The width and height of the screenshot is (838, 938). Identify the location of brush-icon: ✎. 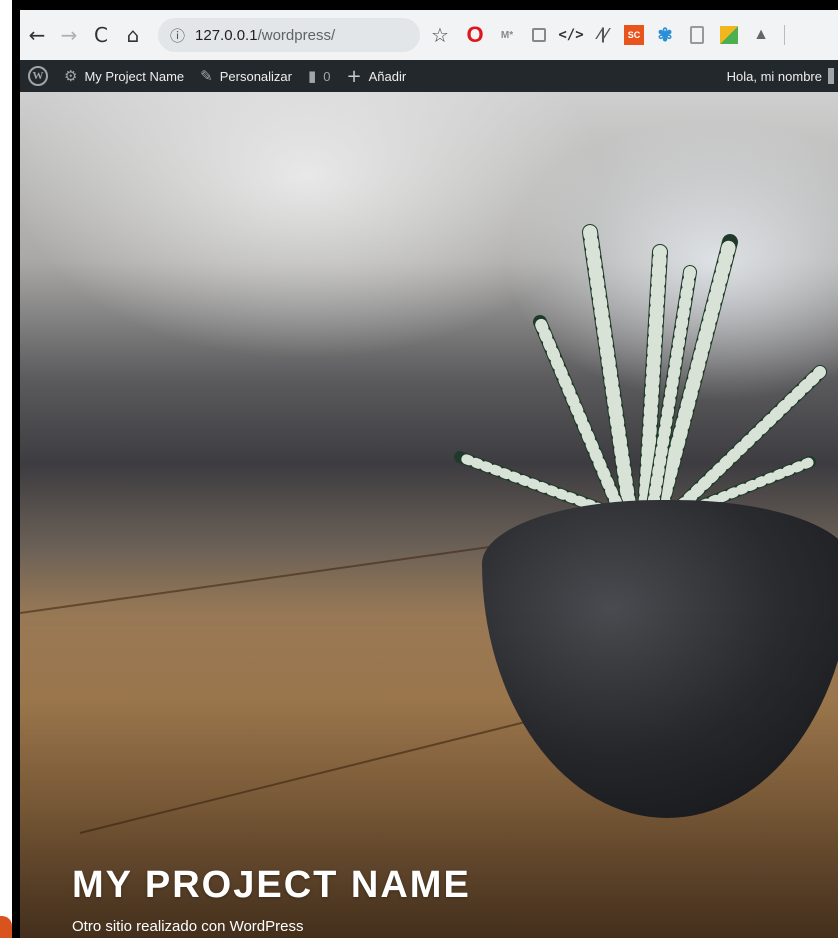
(206, 76).